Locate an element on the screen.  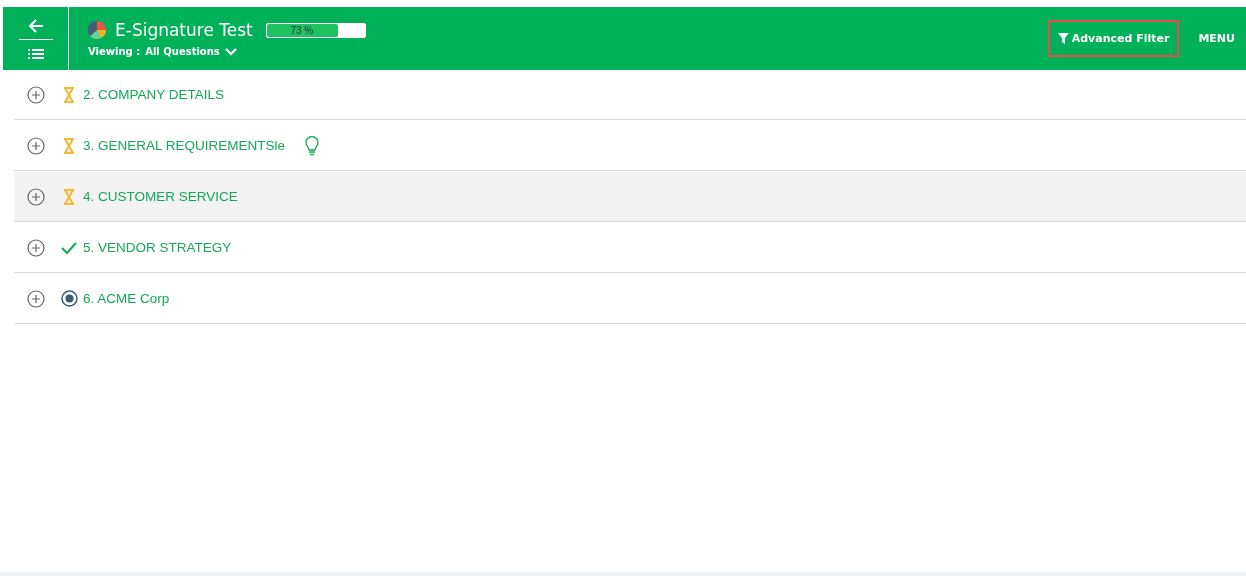
progress-reading: 73 % is located at coordinates (302, 30).